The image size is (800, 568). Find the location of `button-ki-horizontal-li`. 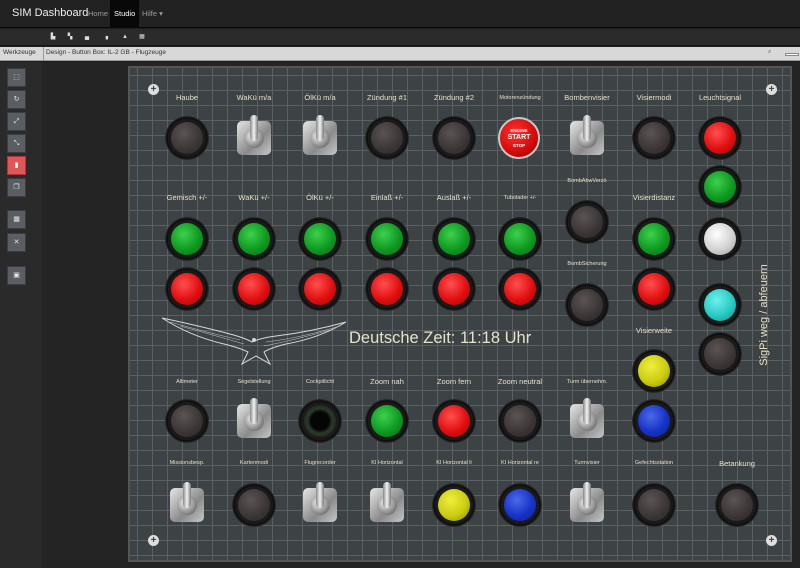

button-ki-horizontal-li is located at coordinates (454, 505).